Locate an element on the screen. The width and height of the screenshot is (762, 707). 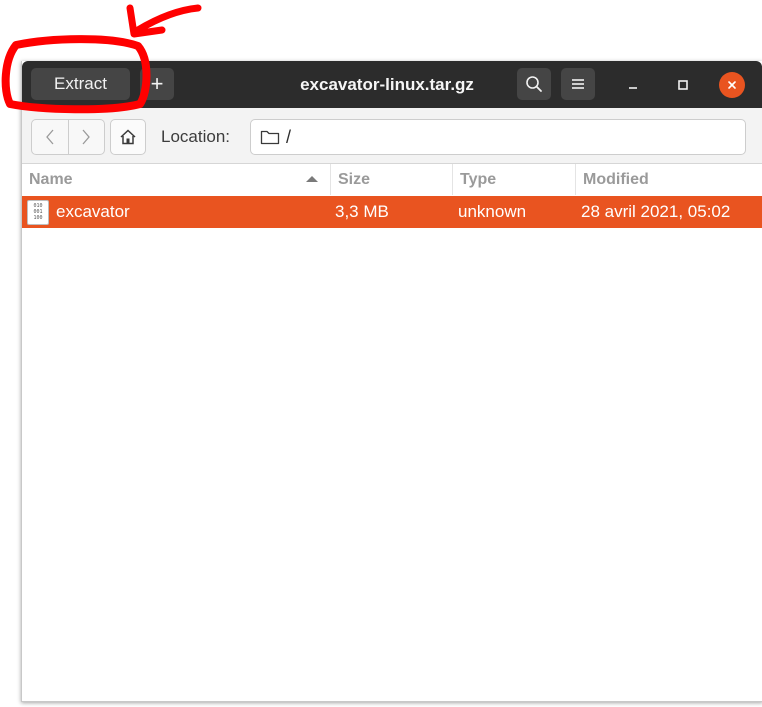
close-button is located at coordinates (732, 85).